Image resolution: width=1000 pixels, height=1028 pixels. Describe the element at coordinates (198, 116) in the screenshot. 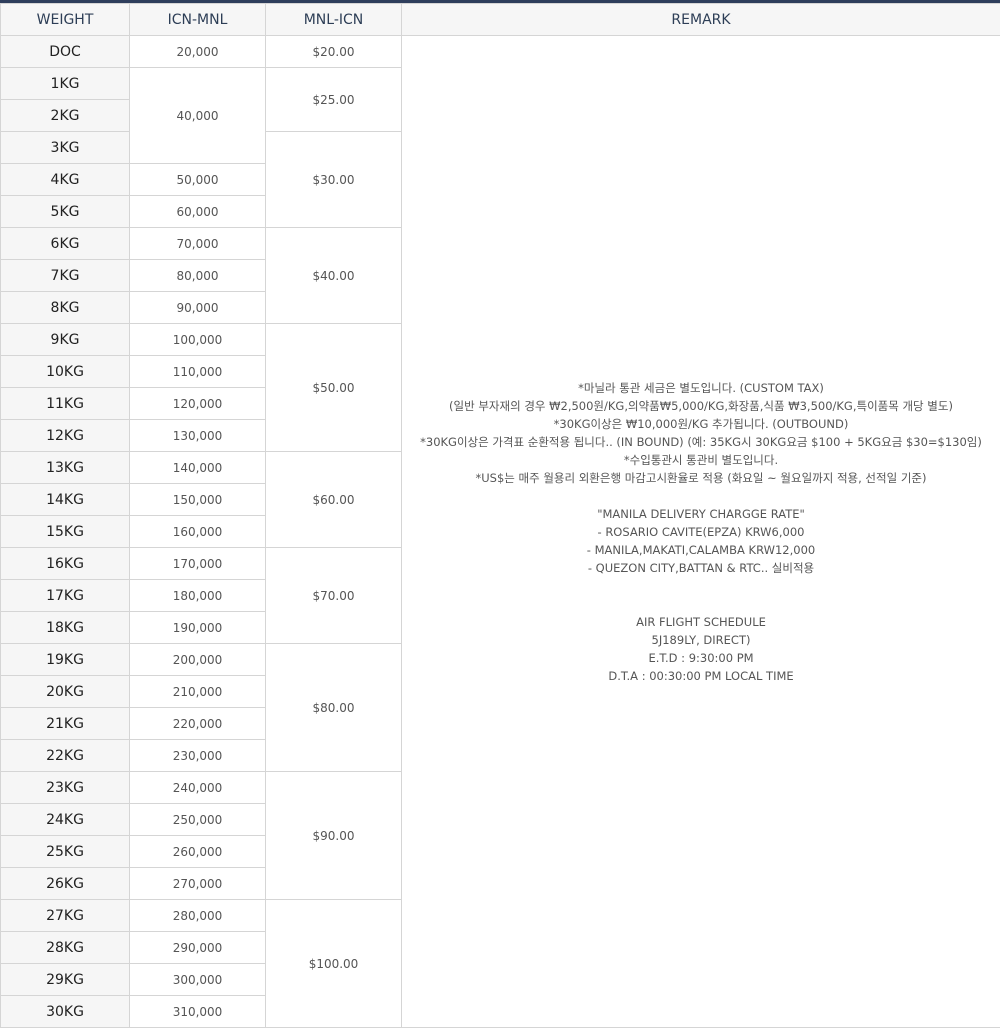

I see `icn-mnl-cell: 40,000` at that location.